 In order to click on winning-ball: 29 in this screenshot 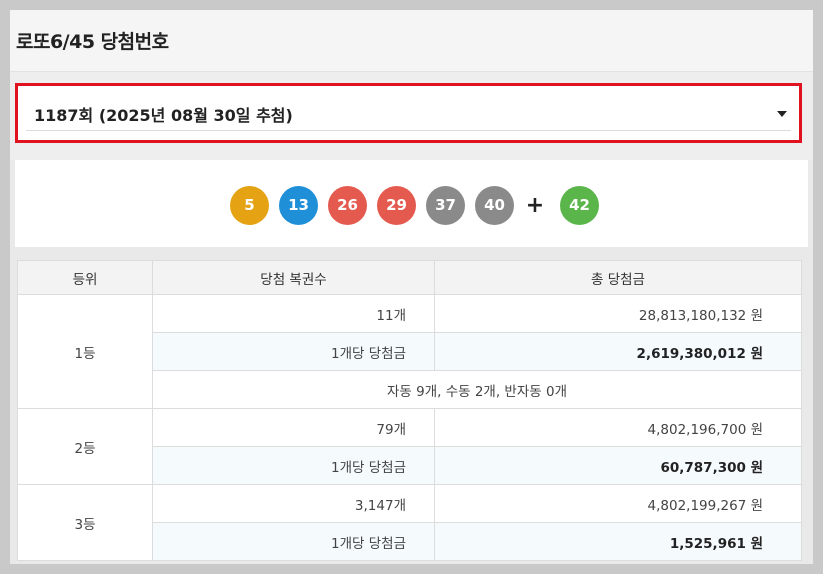, I will do `click(396, 205)`.